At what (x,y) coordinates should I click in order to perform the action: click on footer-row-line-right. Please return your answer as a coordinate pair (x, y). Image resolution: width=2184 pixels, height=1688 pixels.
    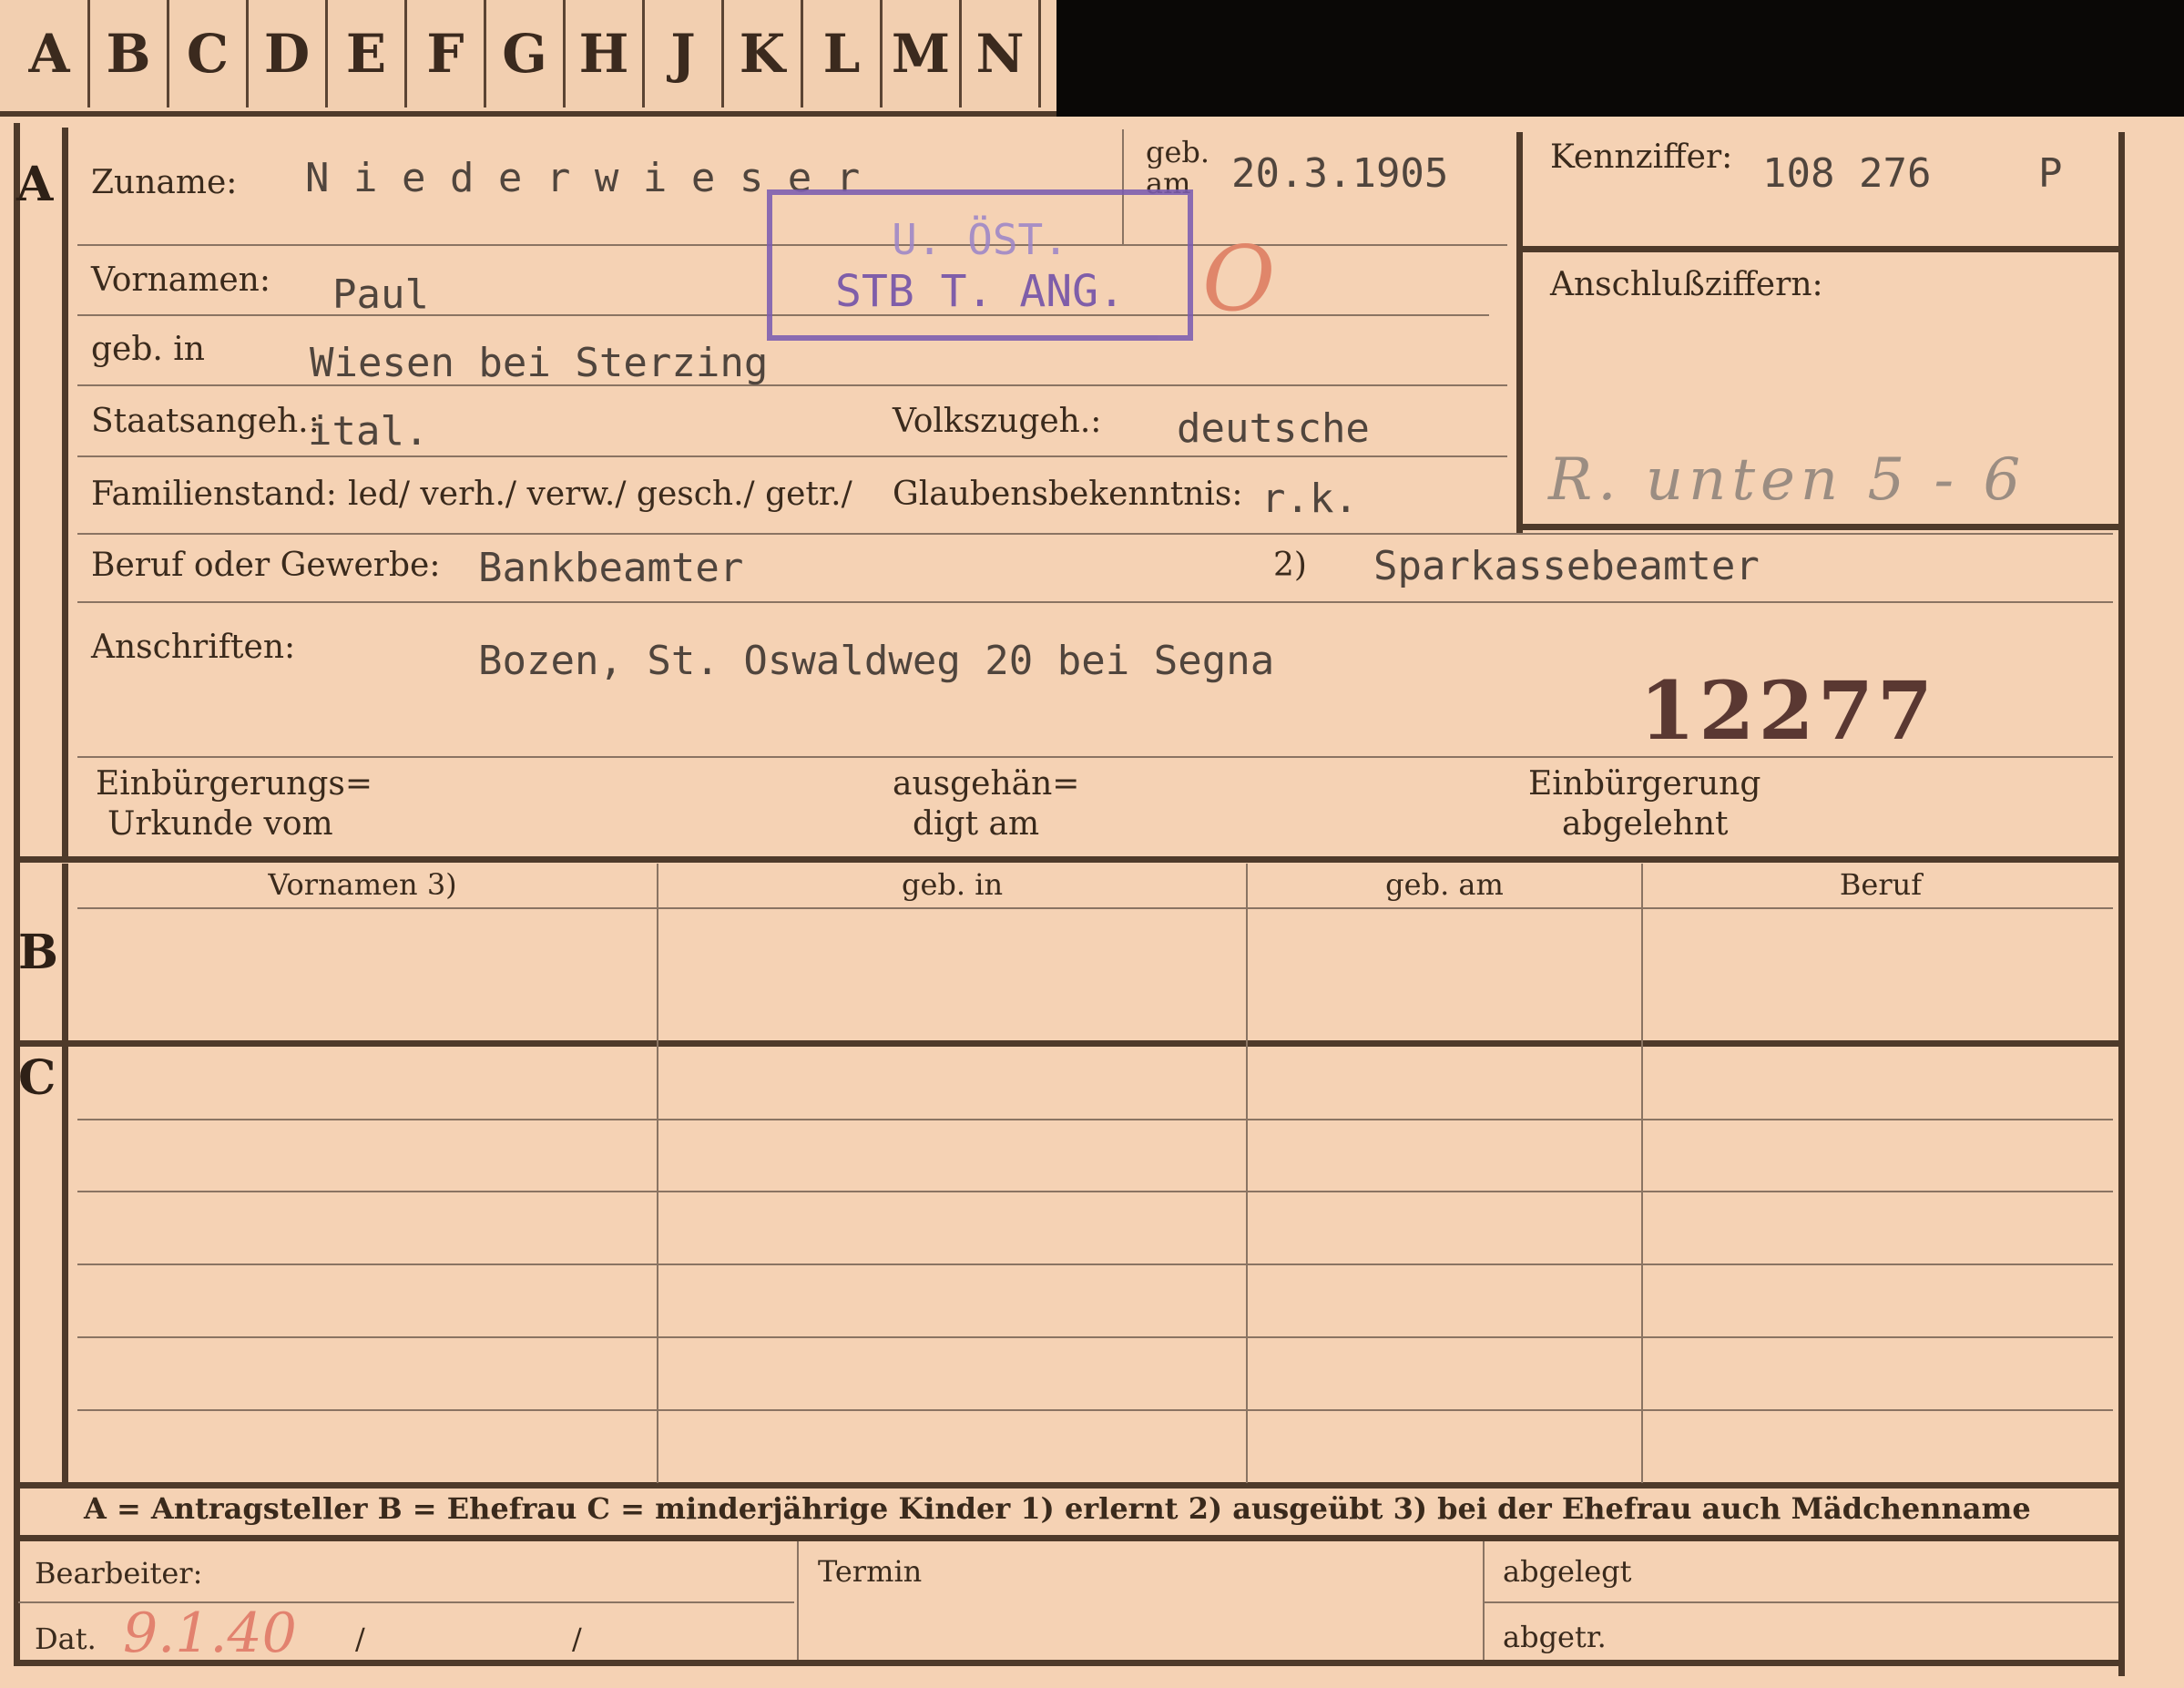
    Looking at the image, I should click on (1802, 1602).